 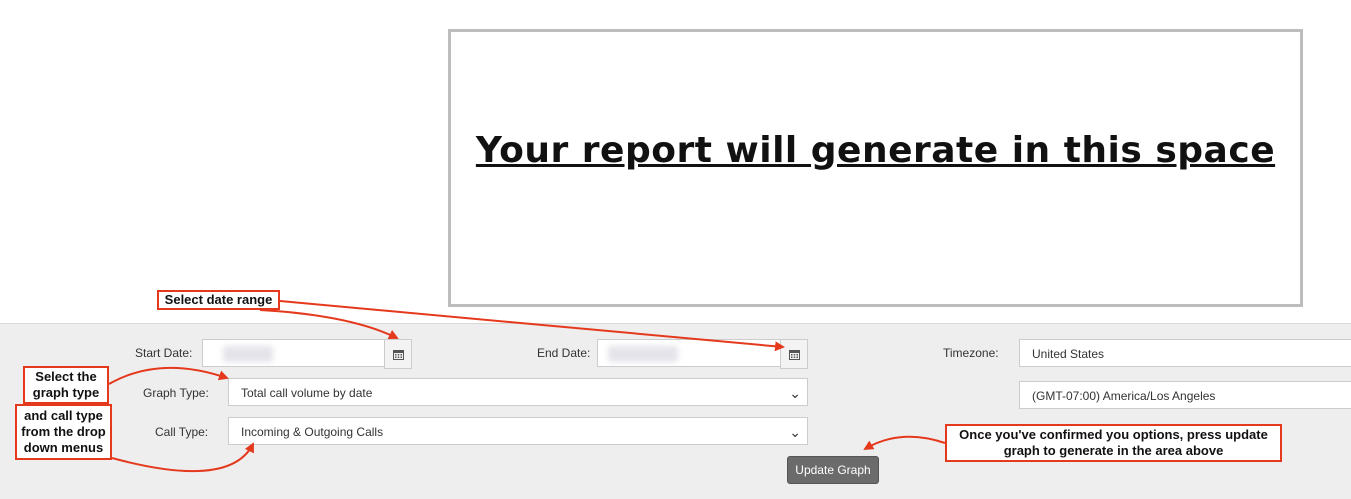 I want to click on start-date-value, so click(x=248, y=354).